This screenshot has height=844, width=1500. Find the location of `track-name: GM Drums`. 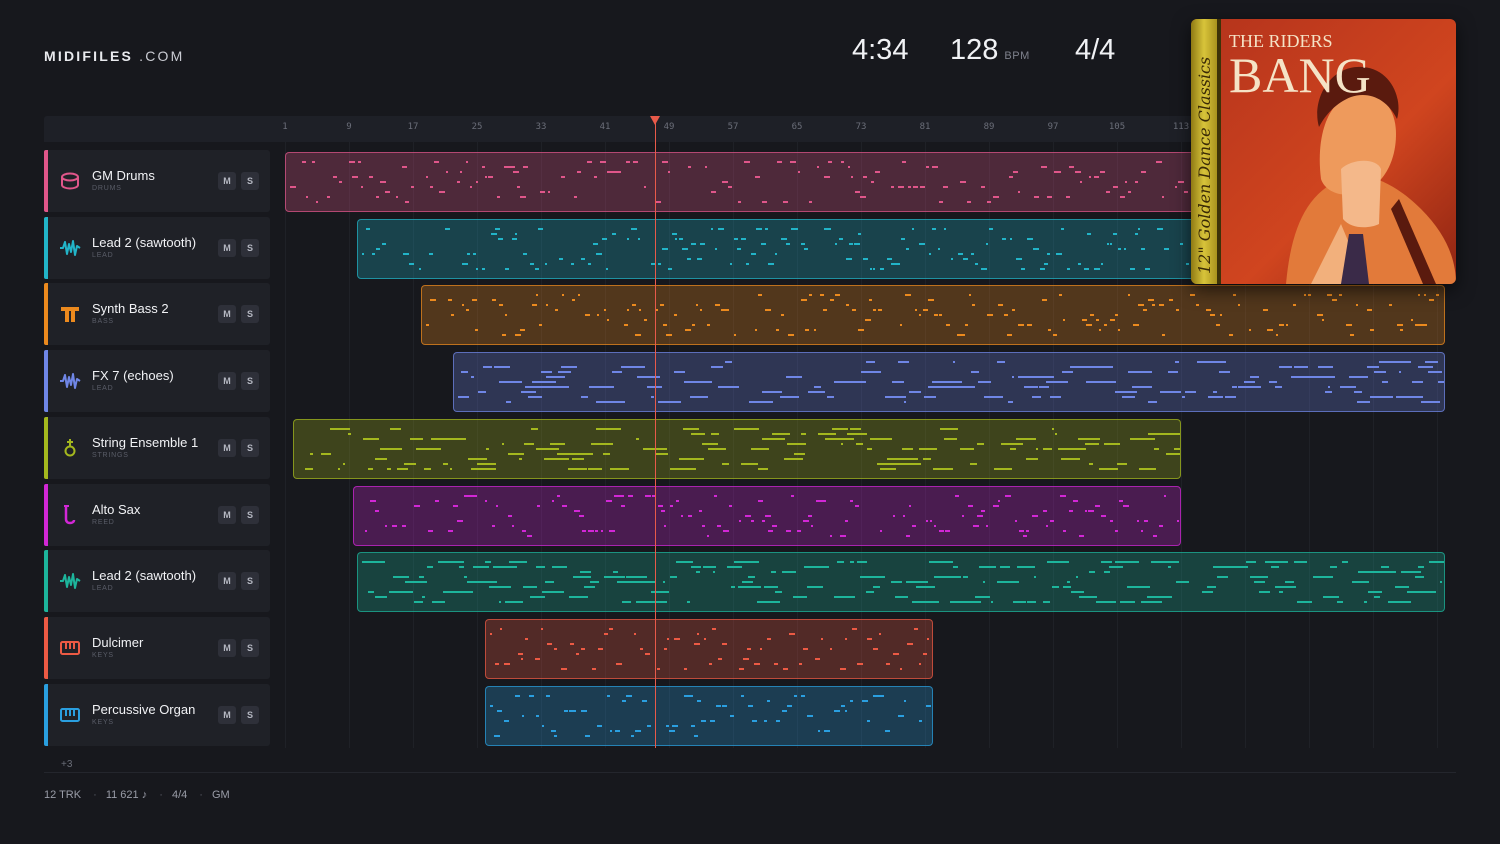

track-name: GM Drums is located at coordinates (123, 175).